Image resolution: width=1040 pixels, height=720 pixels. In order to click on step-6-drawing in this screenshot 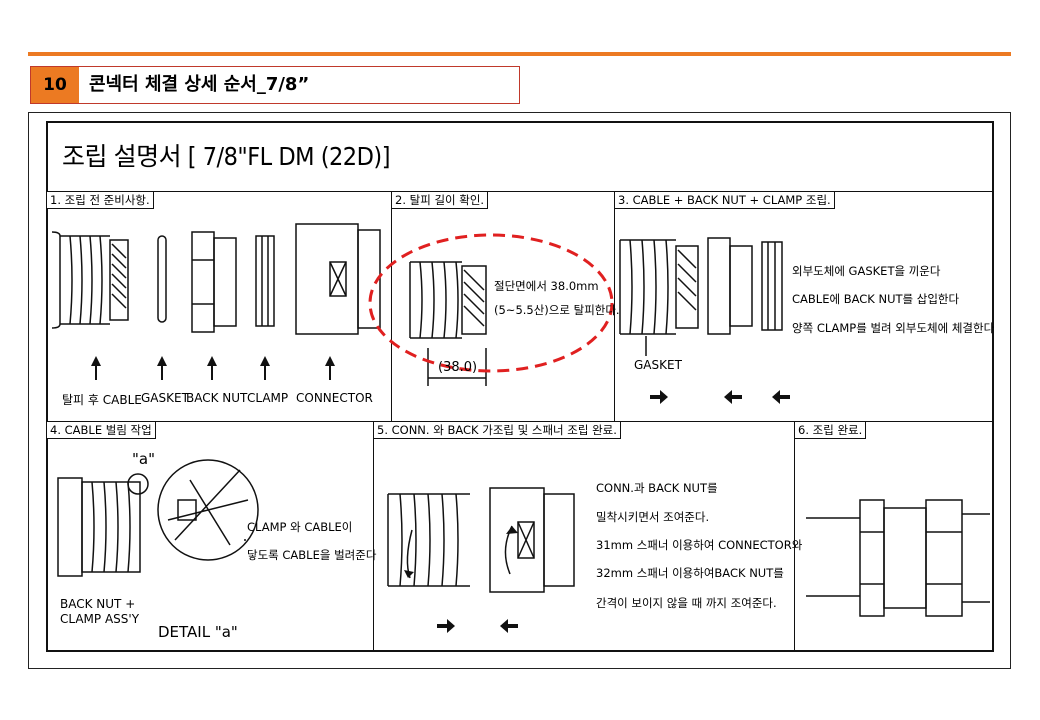, I will do `click(898, 558)`.